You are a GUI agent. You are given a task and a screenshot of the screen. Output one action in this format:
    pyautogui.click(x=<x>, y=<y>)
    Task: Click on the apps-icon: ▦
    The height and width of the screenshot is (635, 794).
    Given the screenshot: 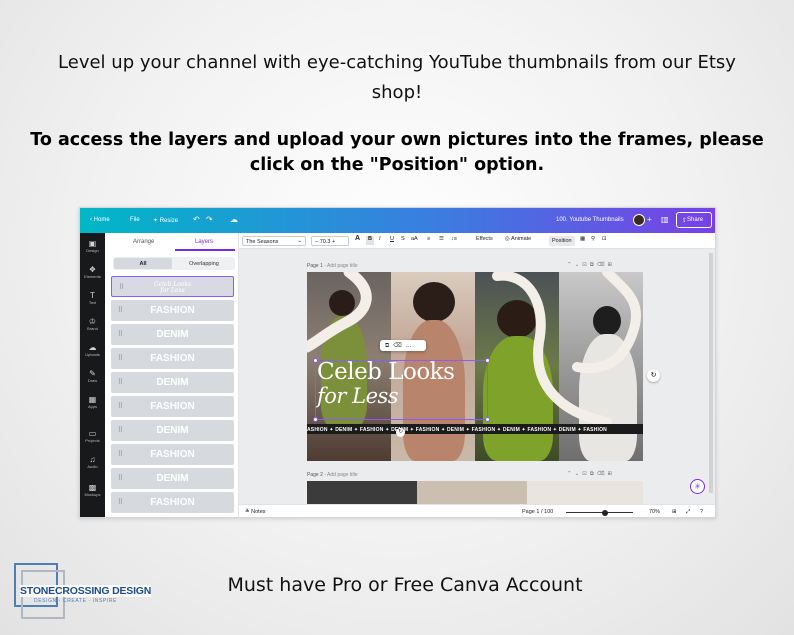 What is the action you would take?
    pyautogui.click(x=92, y=399)
    